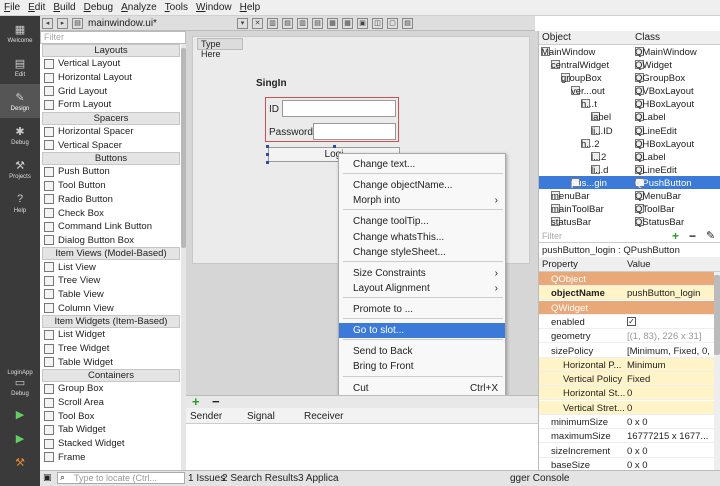 The height and width of the screenshot is (486, 720). I want to click on widget-item: Tool Box, so click(112, 416).